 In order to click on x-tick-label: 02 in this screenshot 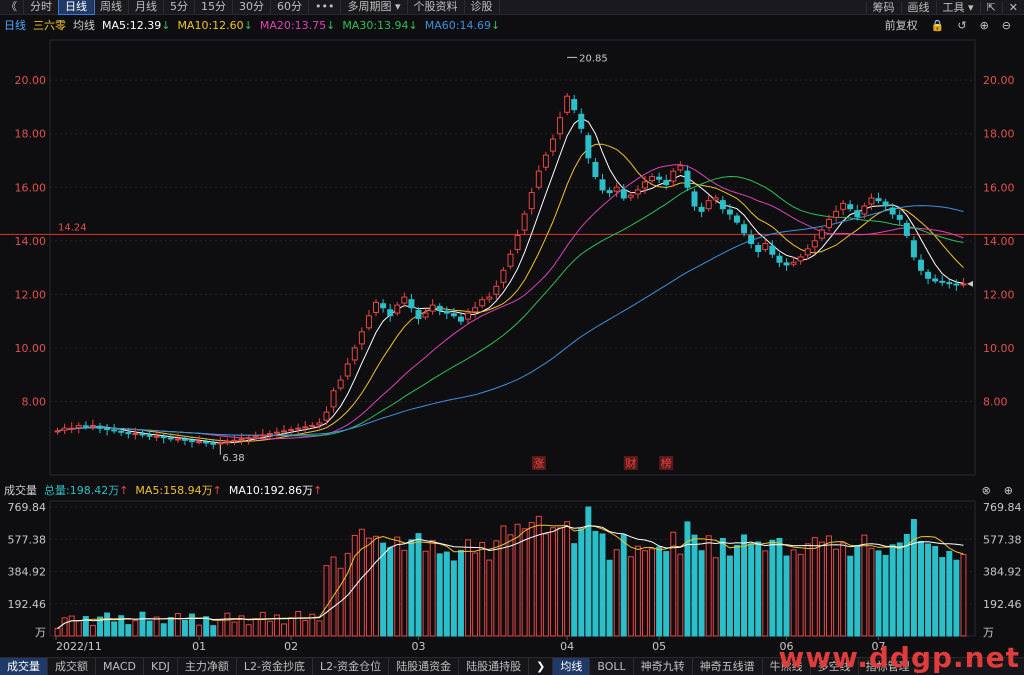, I will do `click(291, 646)`.